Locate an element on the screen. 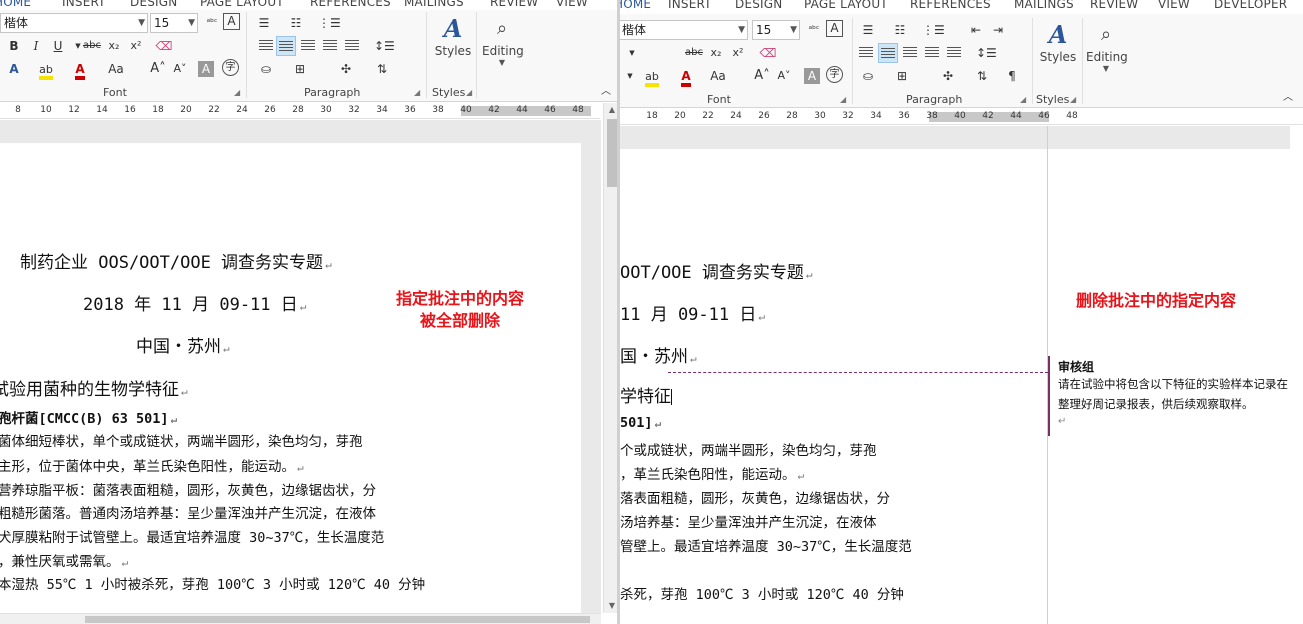 The height and width of the screenshot is (624, 1303). comment-text: 请在试验中将包含以下特征的实验样本记录在整理好周记录报表，供后续观察取样。 is located at coordinates (1178, 394).